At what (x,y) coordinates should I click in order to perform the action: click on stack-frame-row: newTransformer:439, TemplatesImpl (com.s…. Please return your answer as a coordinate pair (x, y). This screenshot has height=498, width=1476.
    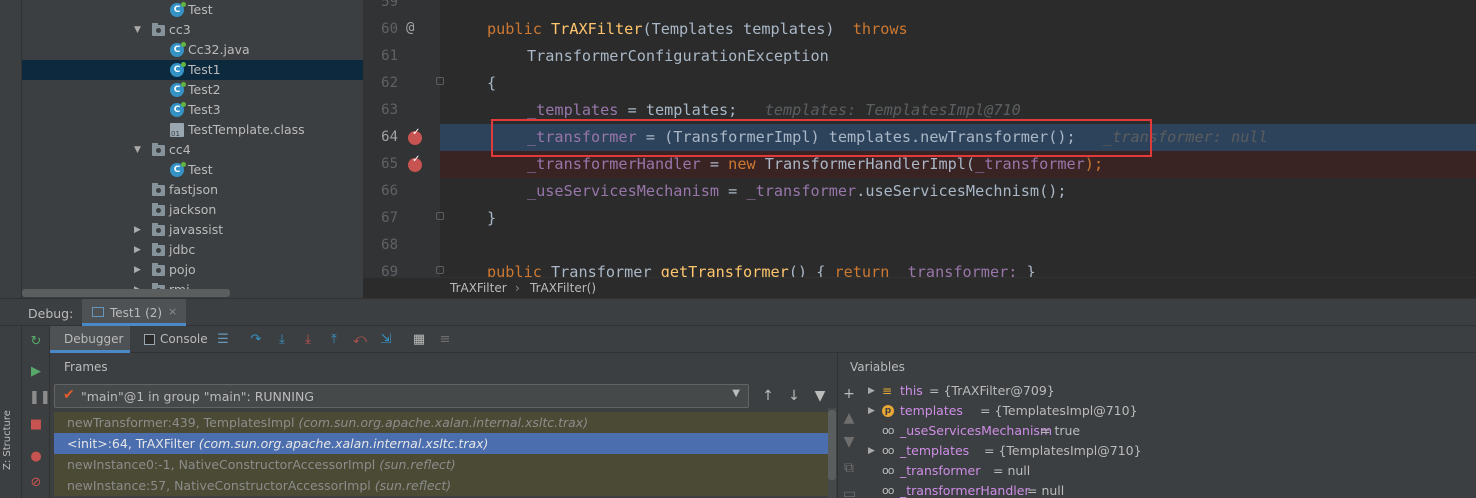
    Looking at the image, I should click on (444, 422).